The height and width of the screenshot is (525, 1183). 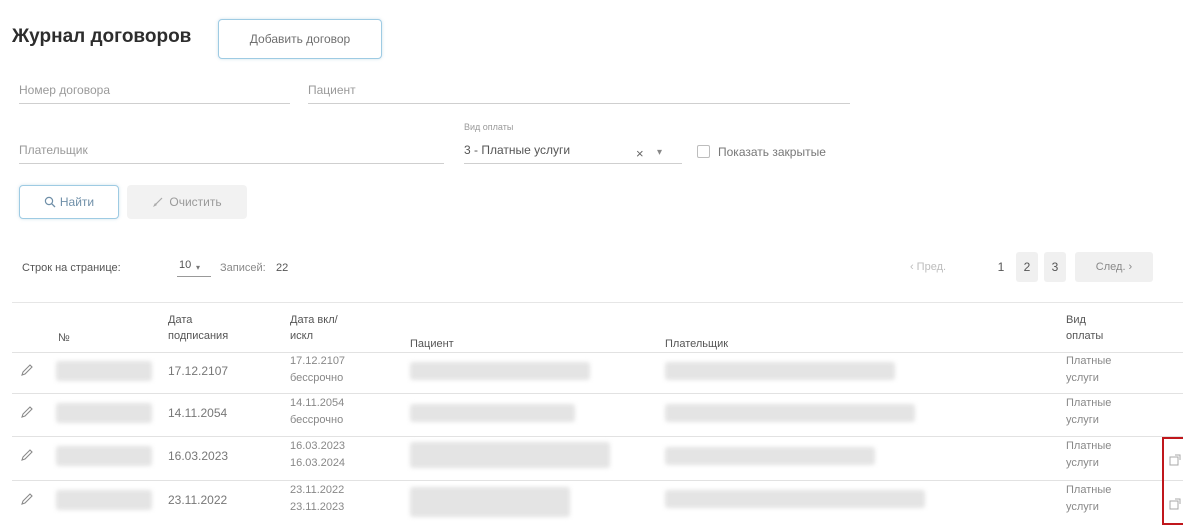 What do you see at coordinates (317, 490) in the screenshot?
I see `incl-date: 23.11.2022` at bounding box center [317, 490].